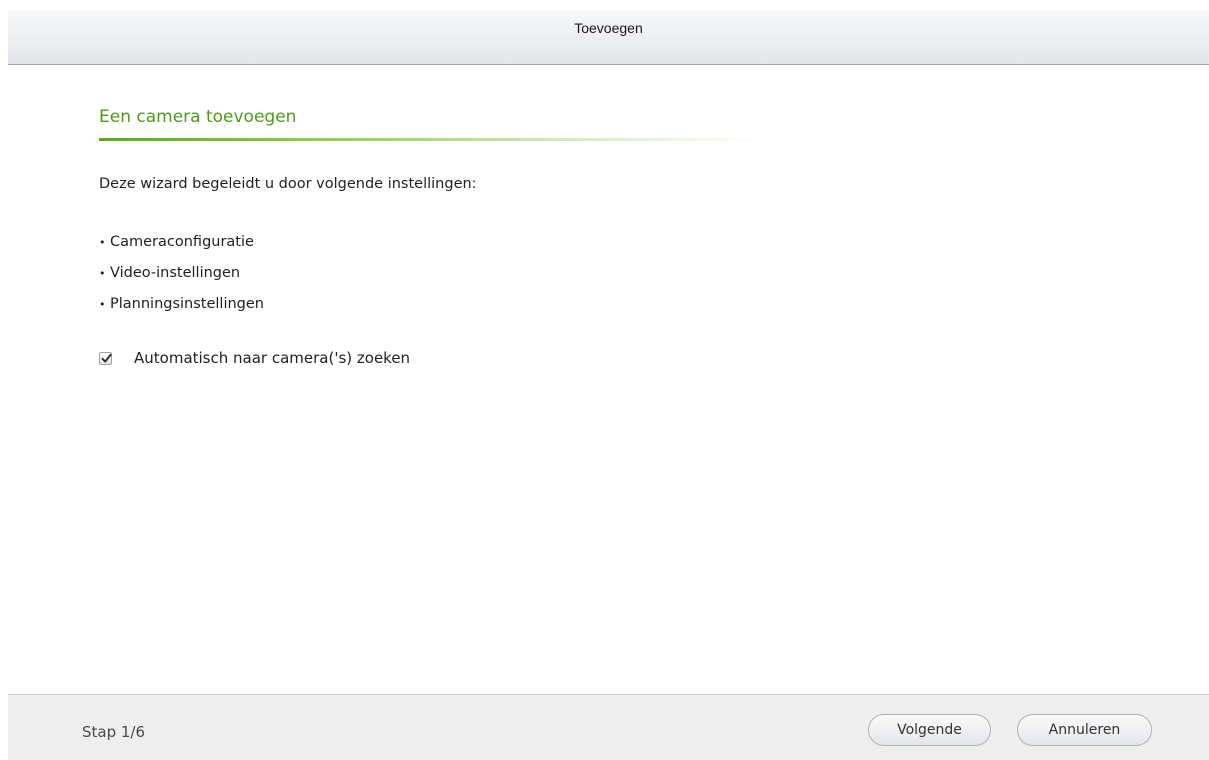 The image size is (1209, 760). I want to click on list-item: • Cameraconfiguratie, so click(599, 242).